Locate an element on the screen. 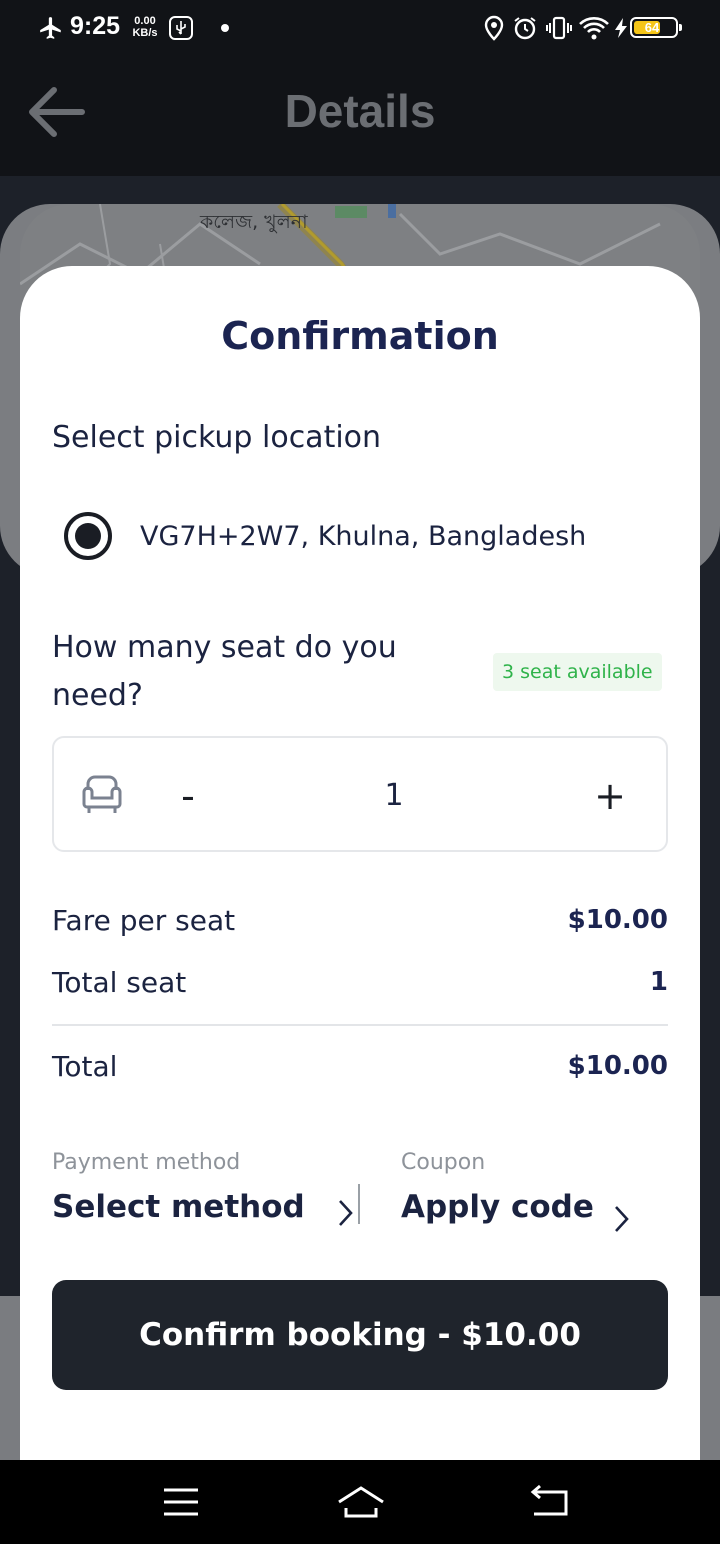 This screenshot has width=720, height=1544. payment-method-value: Select method is located at coordinates (178, 1207).